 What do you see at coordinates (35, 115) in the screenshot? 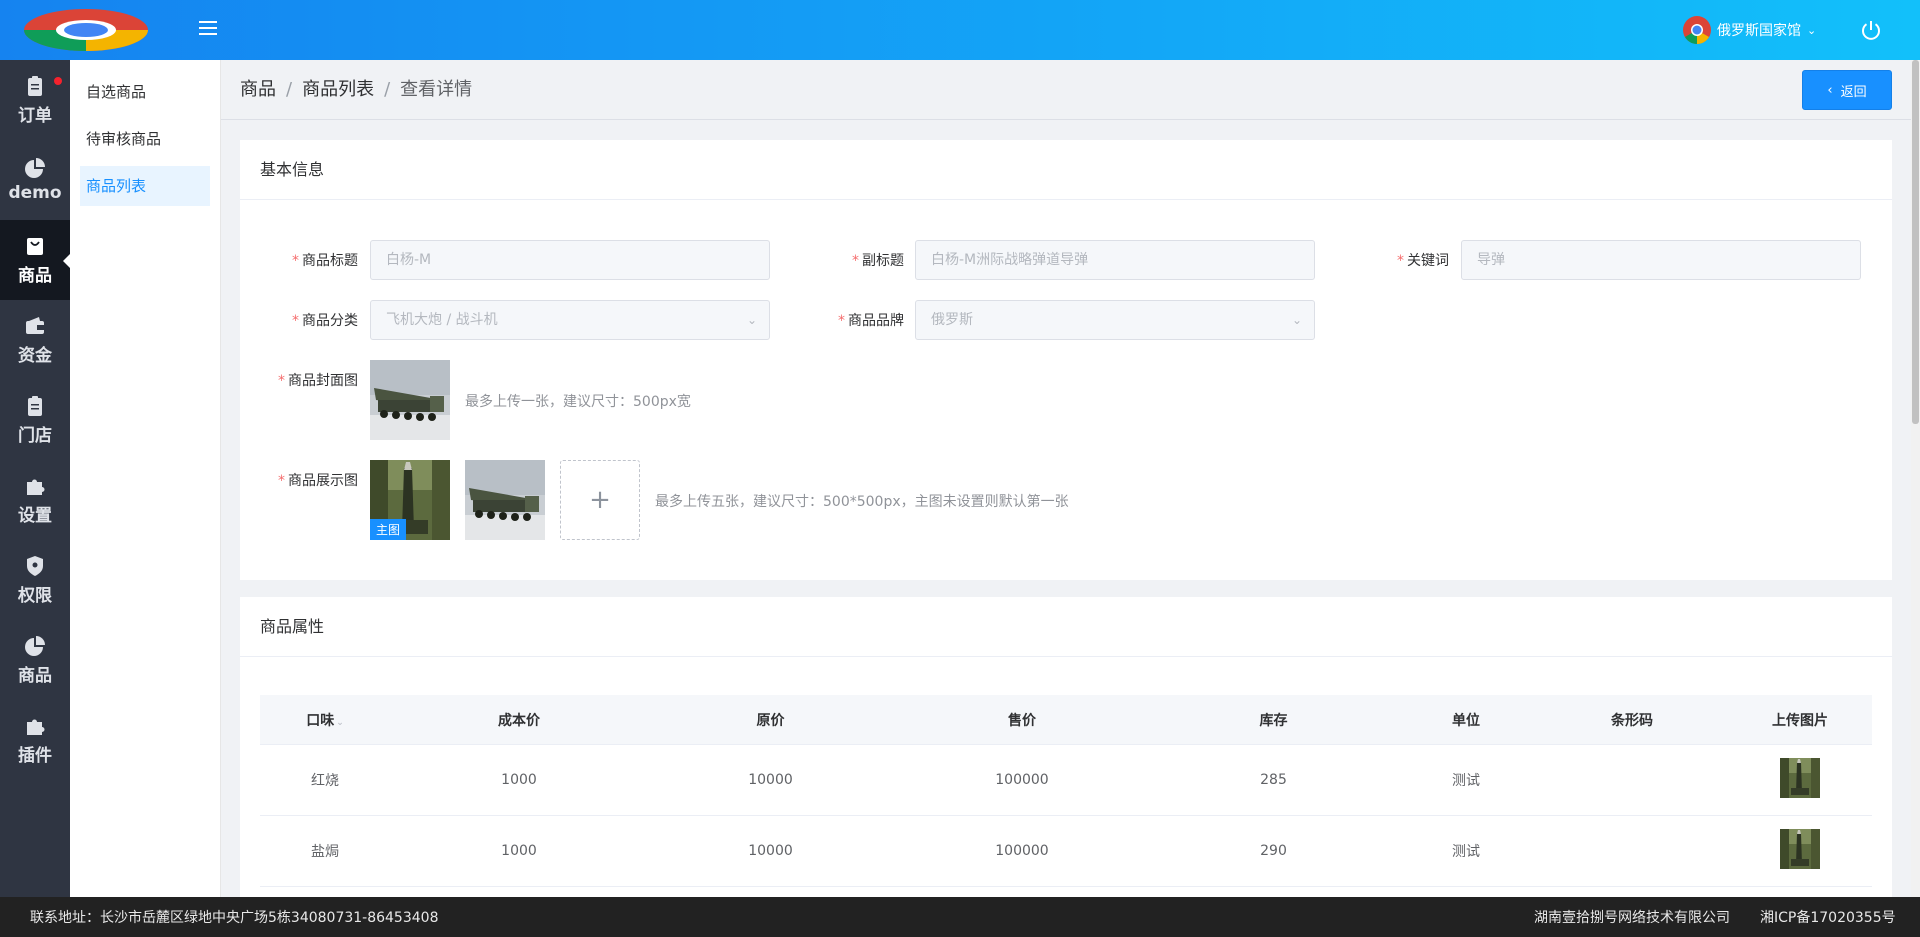
I see `nav-label: 订单` at bounding box center [35, 115].